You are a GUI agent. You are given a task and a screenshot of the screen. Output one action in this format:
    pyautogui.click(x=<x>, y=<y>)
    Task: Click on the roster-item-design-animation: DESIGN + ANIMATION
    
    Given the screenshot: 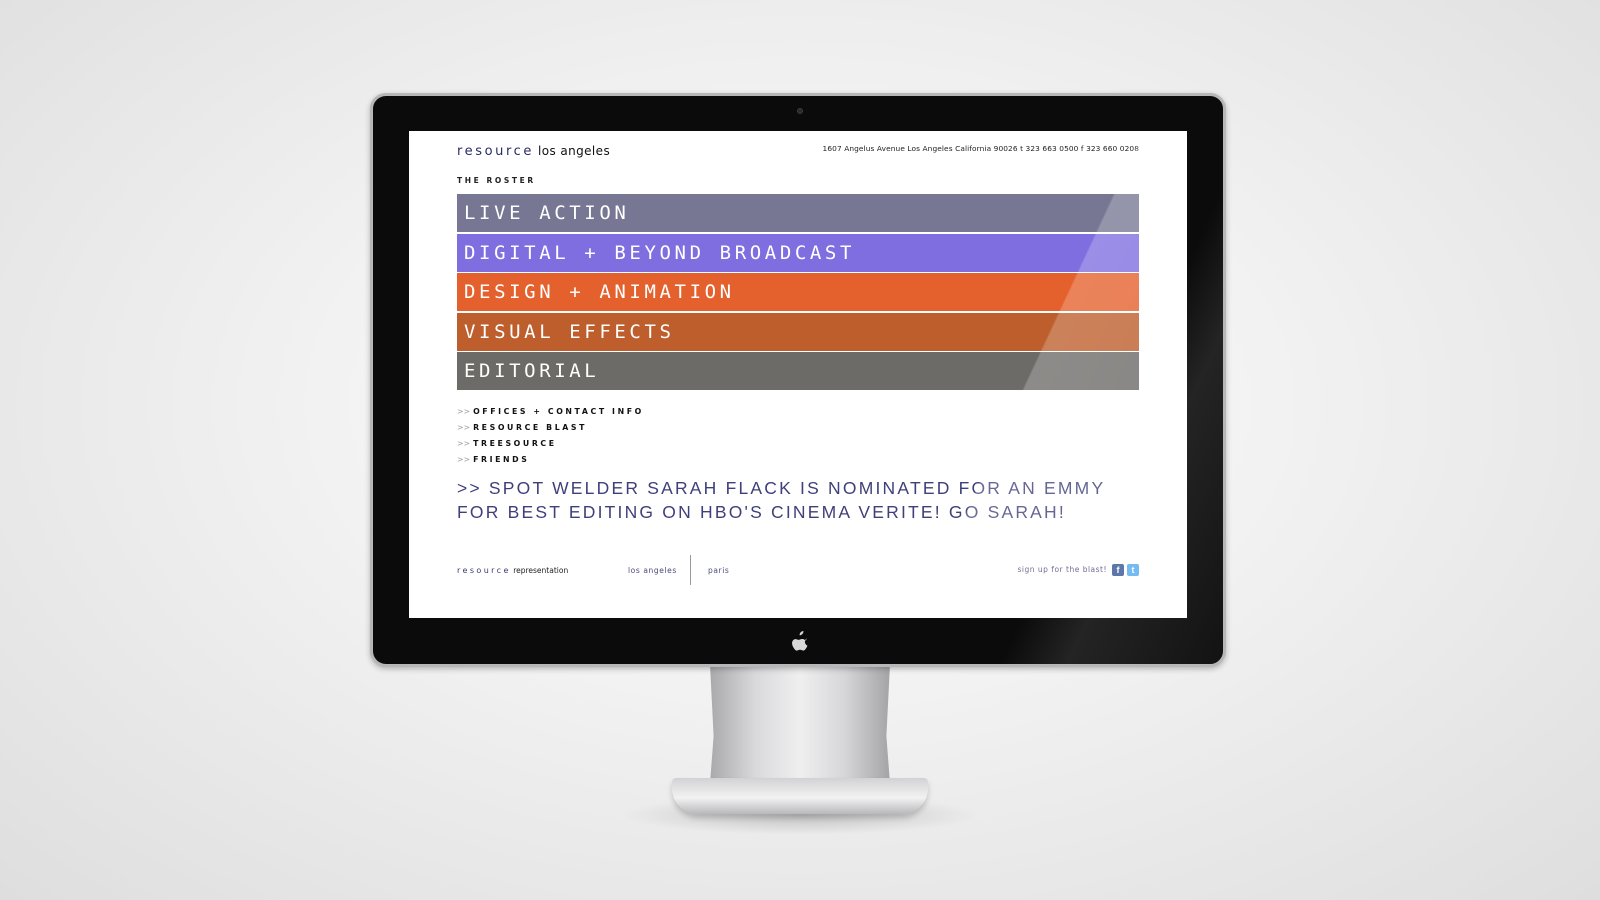 What is the action you would take?
    pyautogui.click(x=798, y=292)
    